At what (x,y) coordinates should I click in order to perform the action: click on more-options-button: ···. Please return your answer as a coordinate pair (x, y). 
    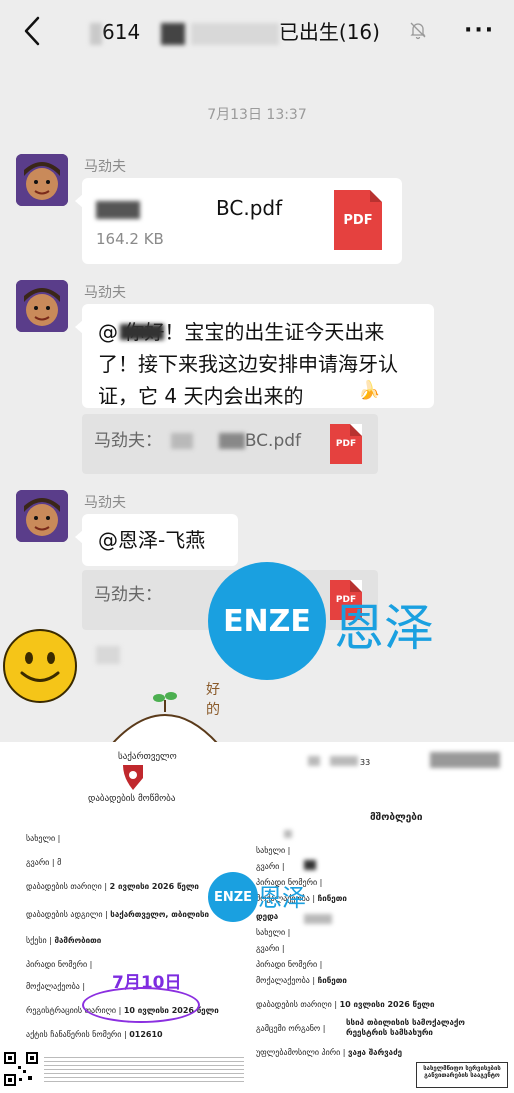
    Looking at the image, I should click on (479, 30).